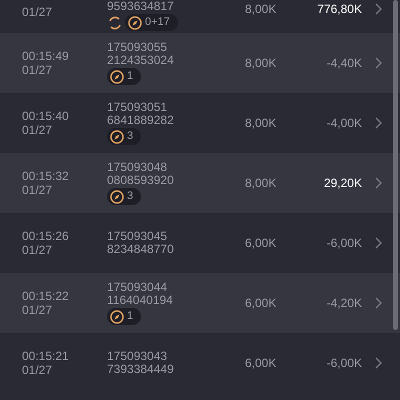  Describe the element at coordinates (141, 60) in the screenshot. I see `id-text: 2124353024` at that location.